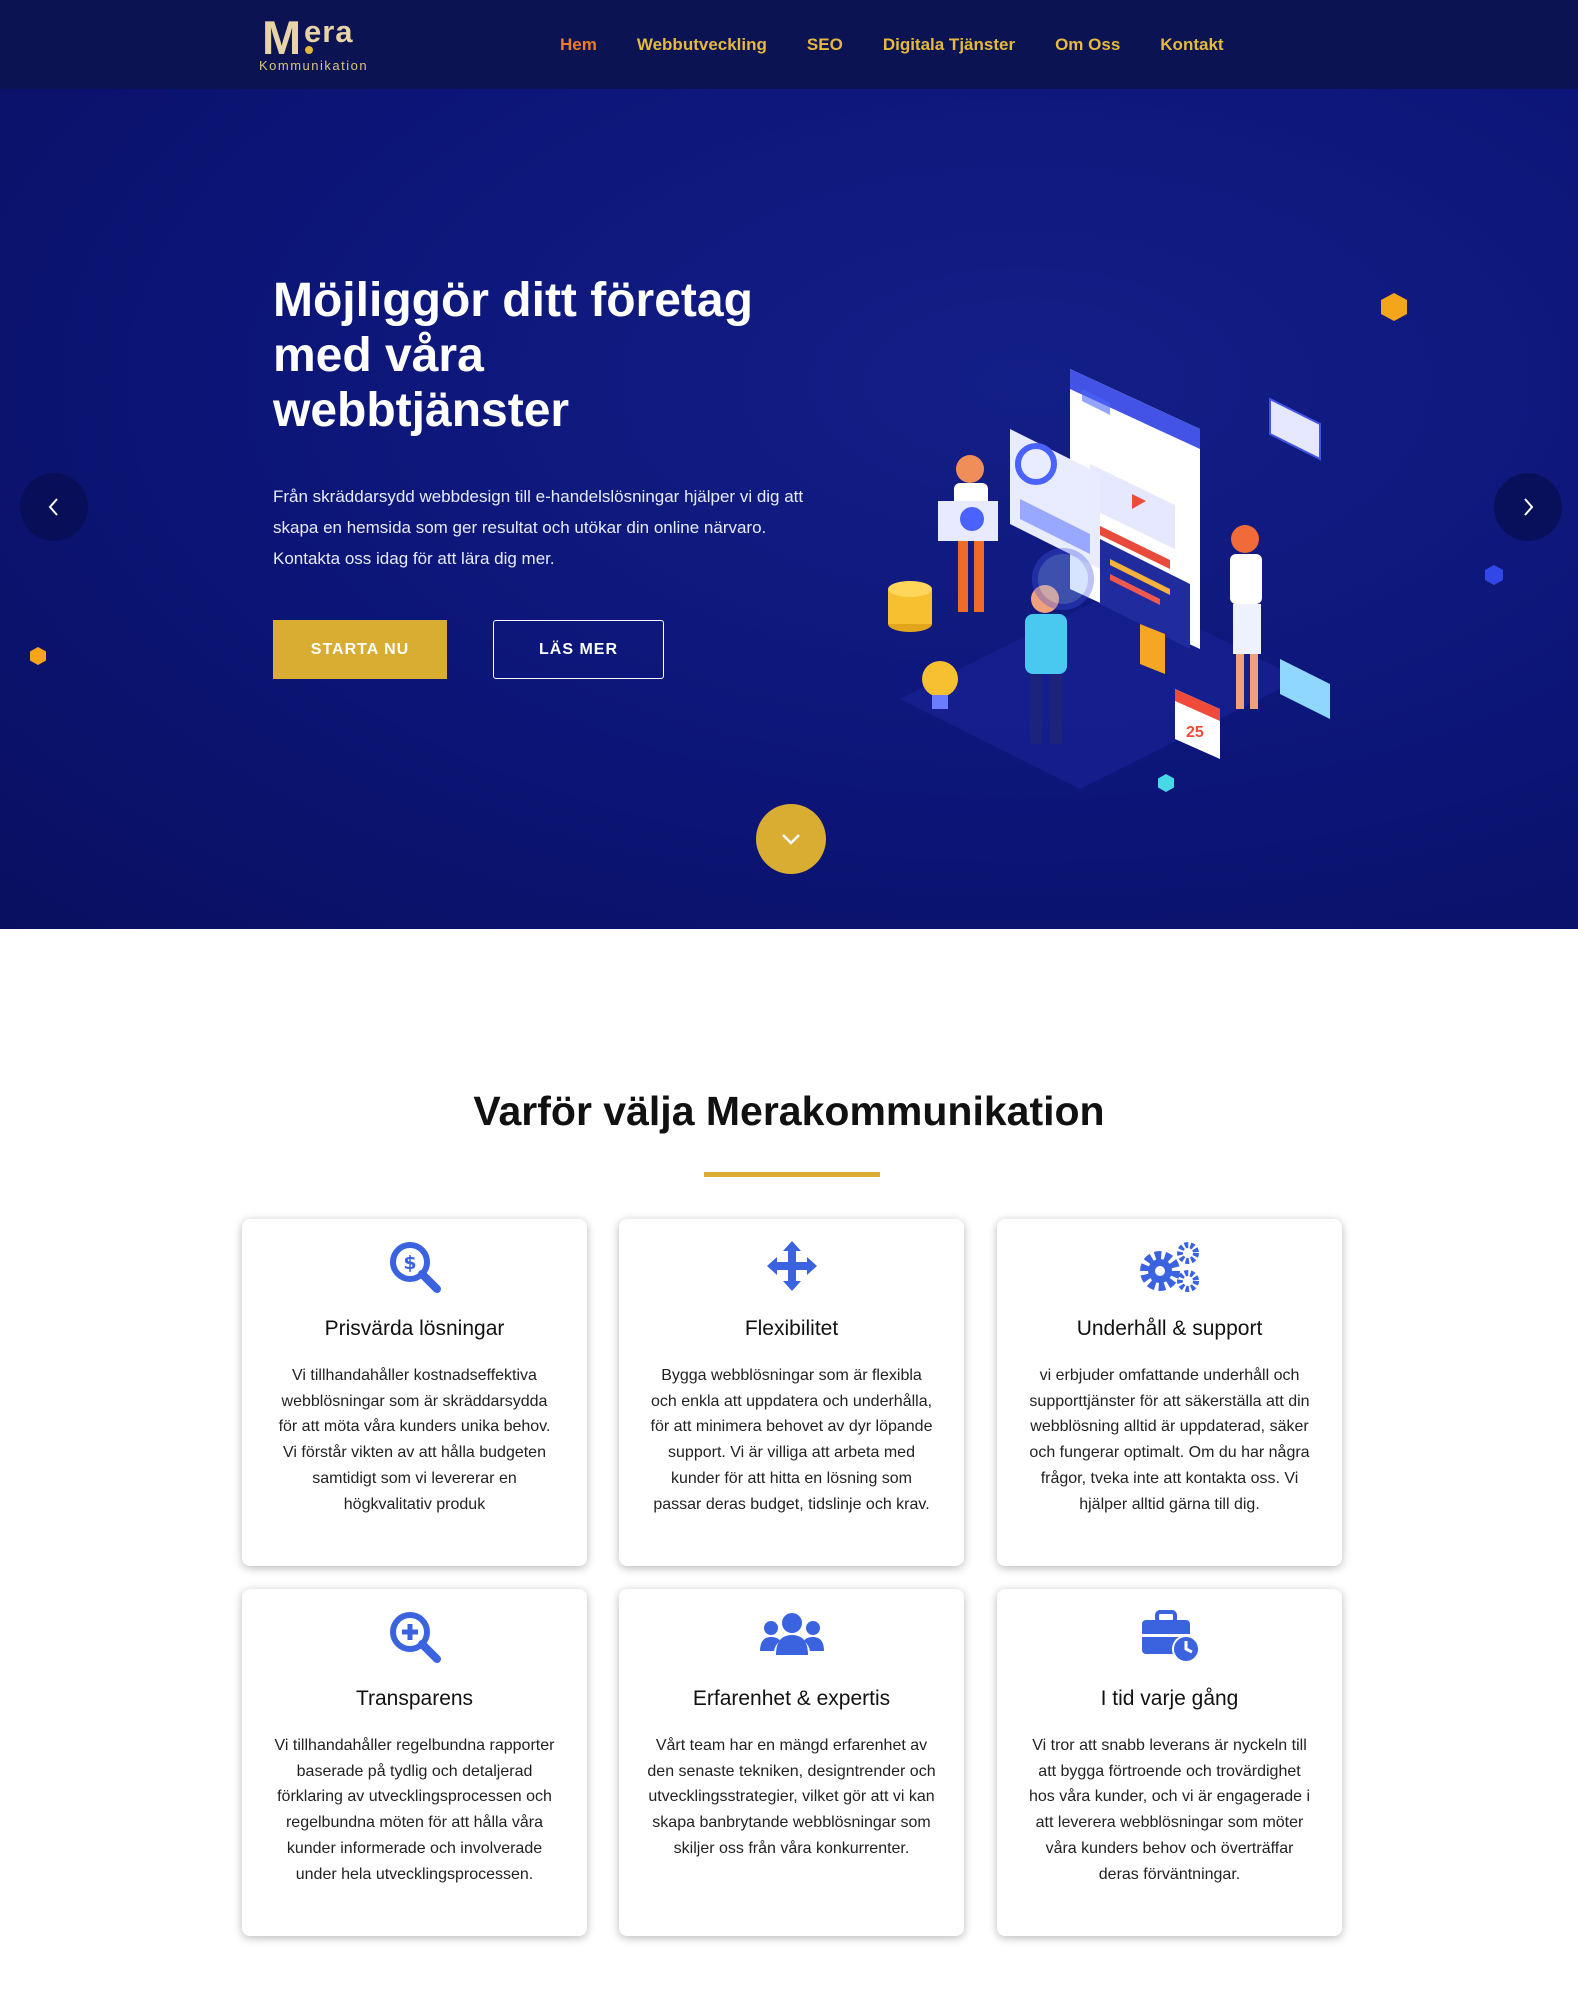 The width and height of the screenshot is (1578, 1992). I want to click on nav-item-om-oss: Om Oss, so click(1087, 45).